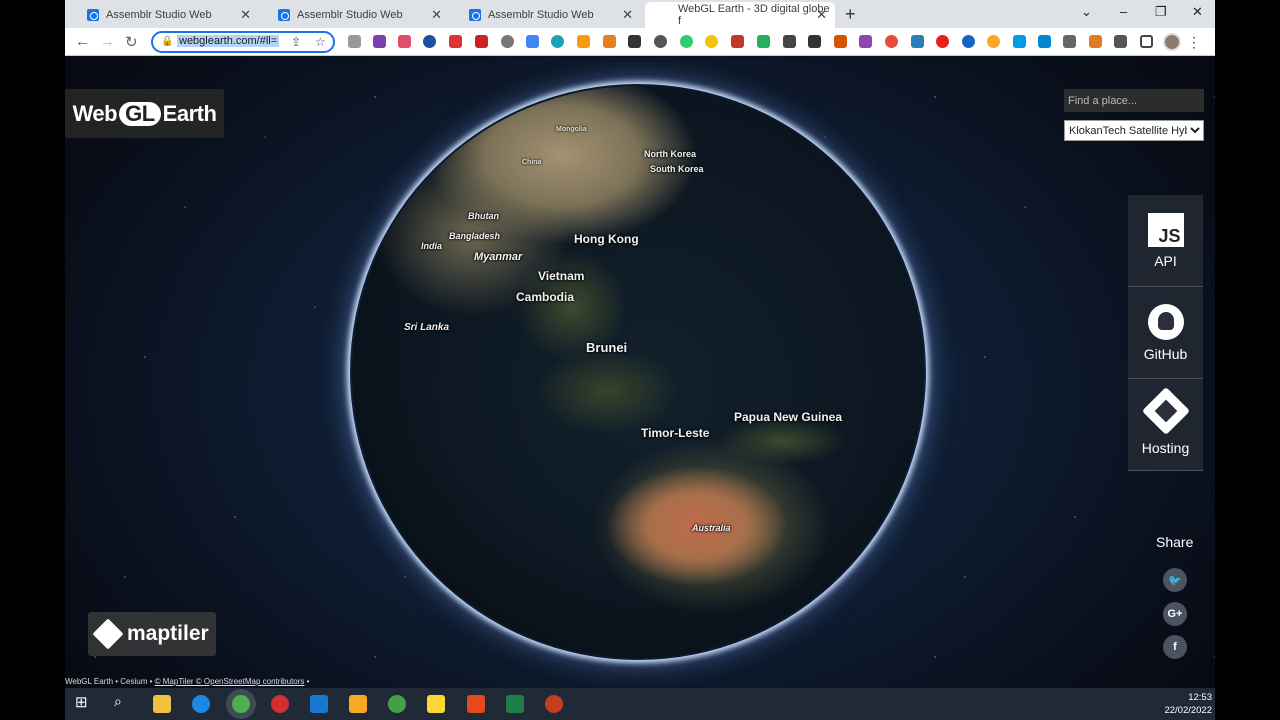 Image resolution: width=1280 pixels, height=720 pixels. What do you see at coordinates (319, 704) in the screenshot?
I see `store-icon` at bounding box center [319, 704].